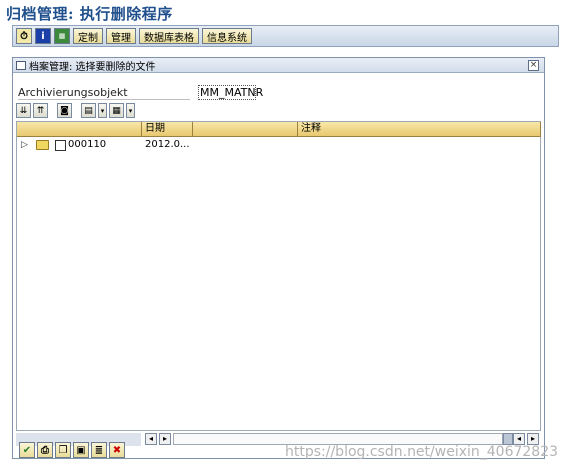 The width and height of the screenshot is (569, 471). Describe the element at coordinates (99, 450) in the screenshot. I see `list-icon: ≣` at that location.